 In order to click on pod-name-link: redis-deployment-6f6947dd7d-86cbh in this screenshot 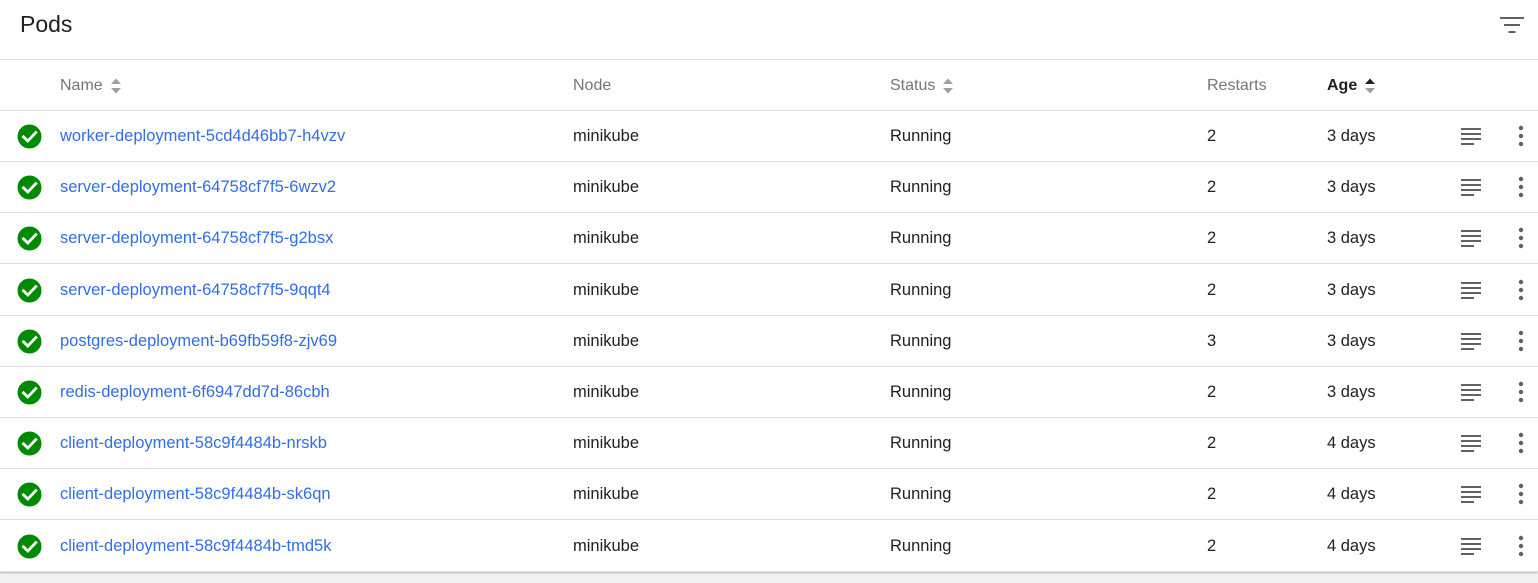, I will do `click(195, 392)`.